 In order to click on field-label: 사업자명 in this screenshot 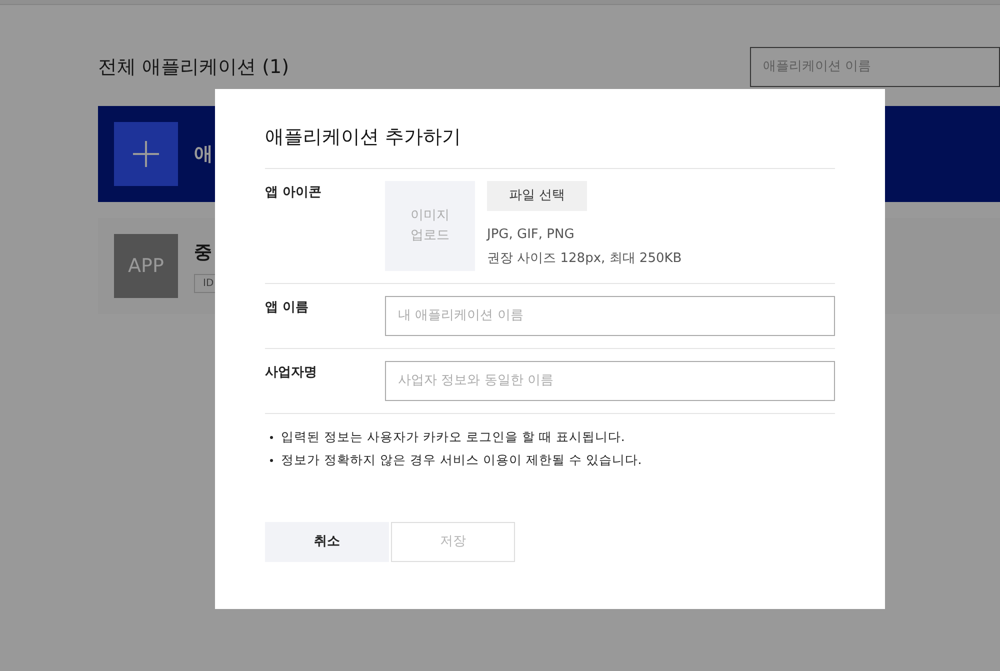, I will do `click(291, 373)`.